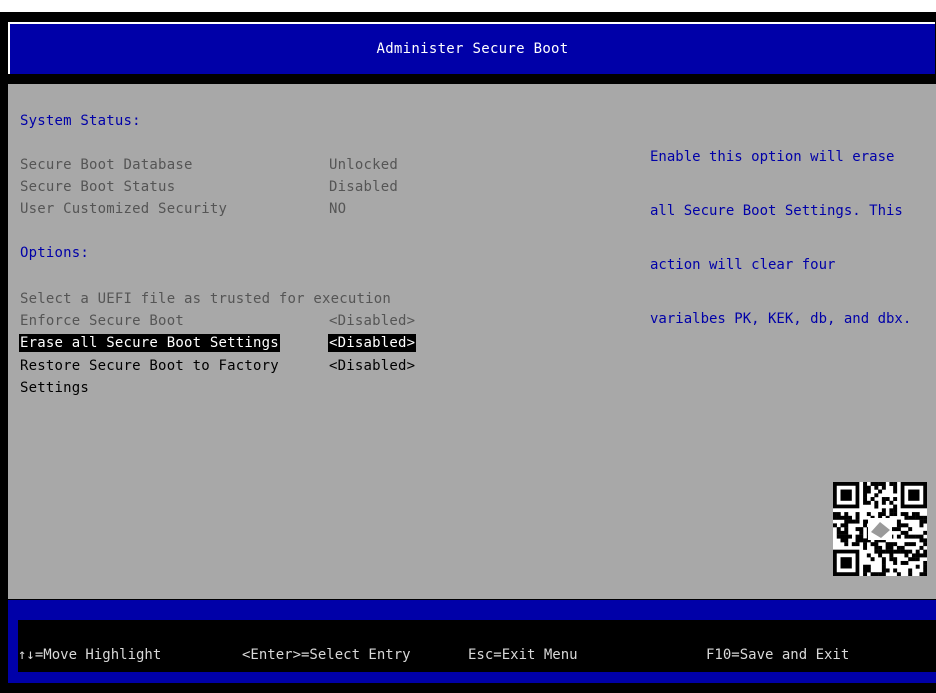 The image size is (936, 693). What do you see at coordinates (372, 366) in the screenshot?
I see `restore-factory-value: <Disabled>` at bounding box center [372, 366].